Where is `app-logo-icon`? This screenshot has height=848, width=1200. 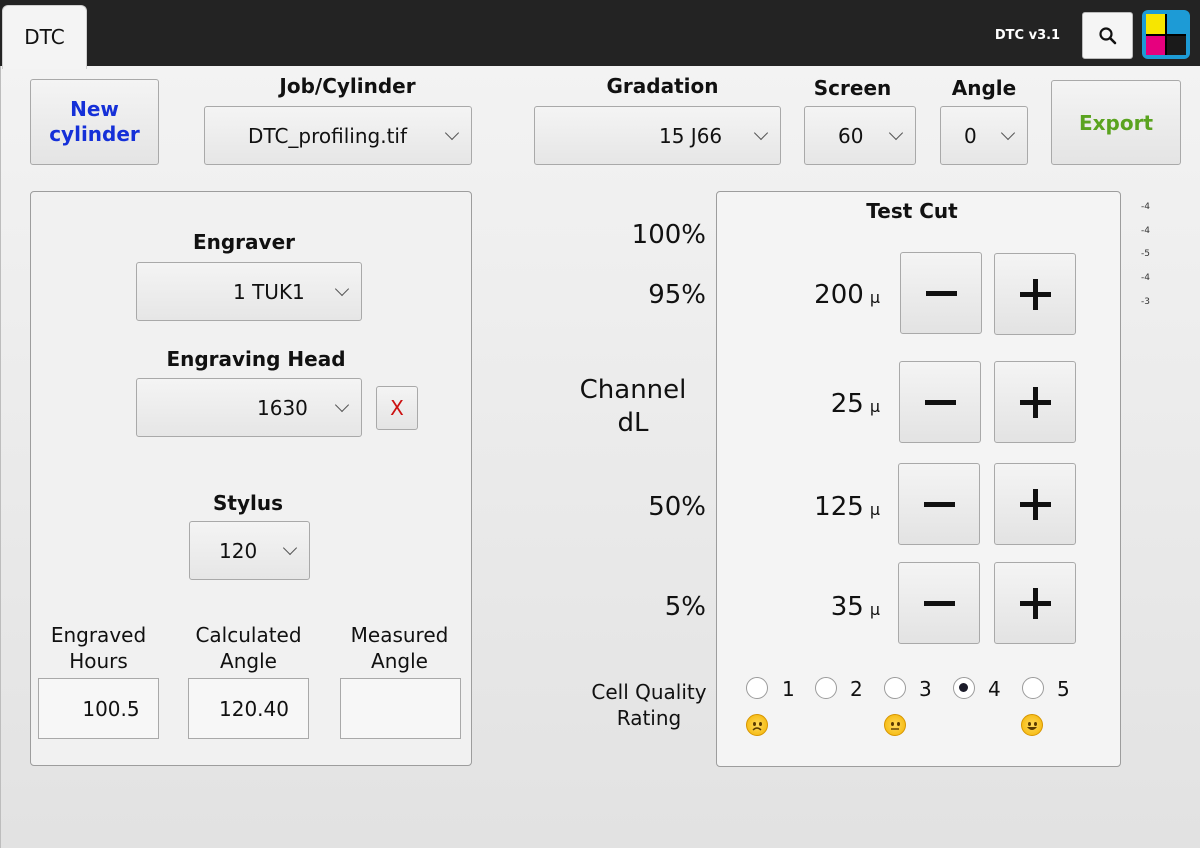
app-logo-icon is located at coordinates (1166, 34).